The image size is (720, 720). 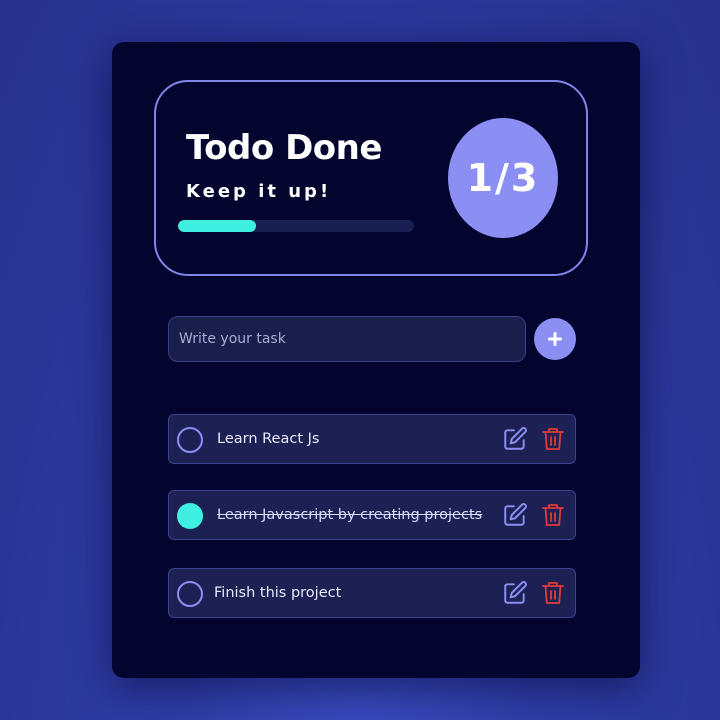 I want to click on todo-text: Learn React Js, so click(x=268, y=439).